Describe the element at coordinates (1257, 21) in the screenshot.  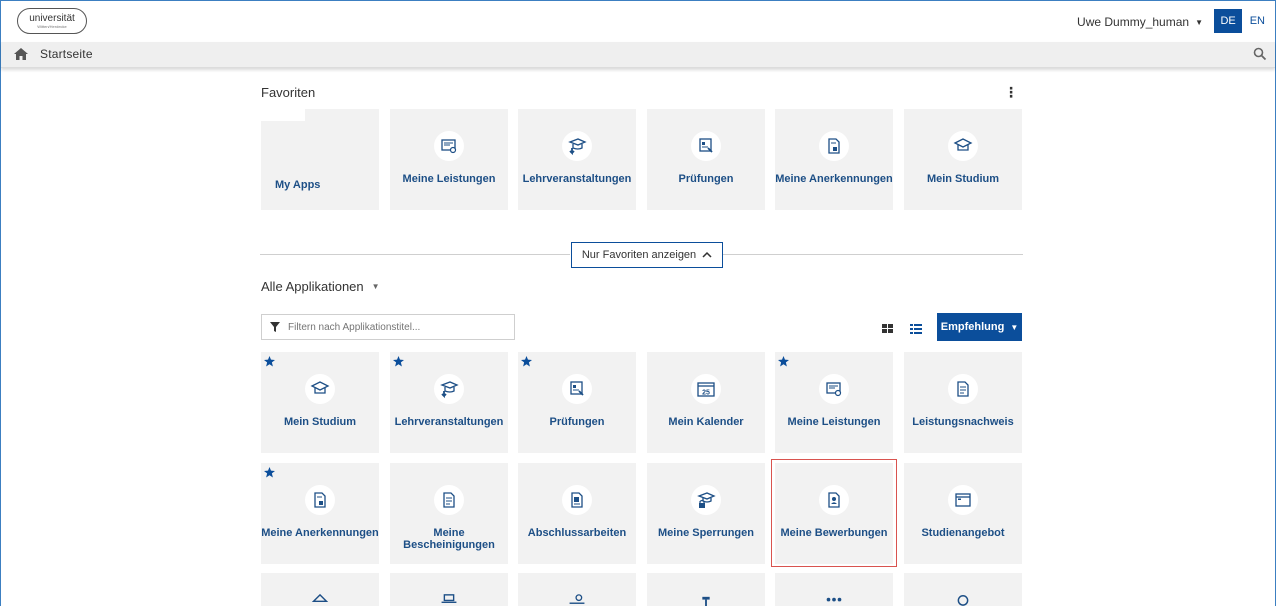
I see `lang-en-button: EN` at that location.